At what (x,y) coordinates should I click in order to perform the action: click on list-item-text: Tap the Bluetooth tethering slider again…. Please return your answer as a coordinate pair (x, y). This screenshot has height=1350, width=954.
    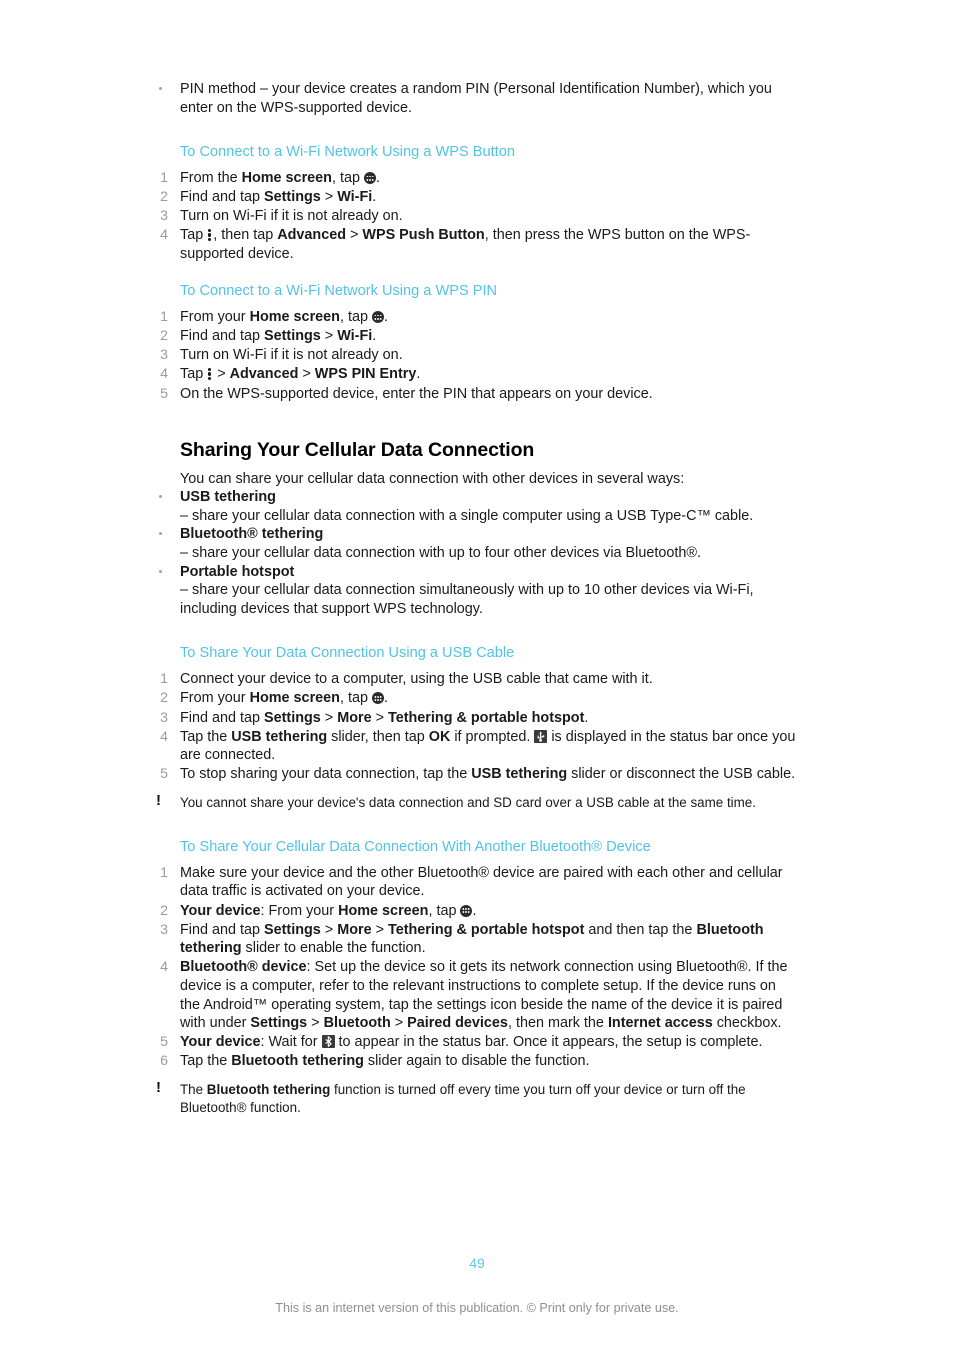
    Looking at the image, I should click on (385, 1061).